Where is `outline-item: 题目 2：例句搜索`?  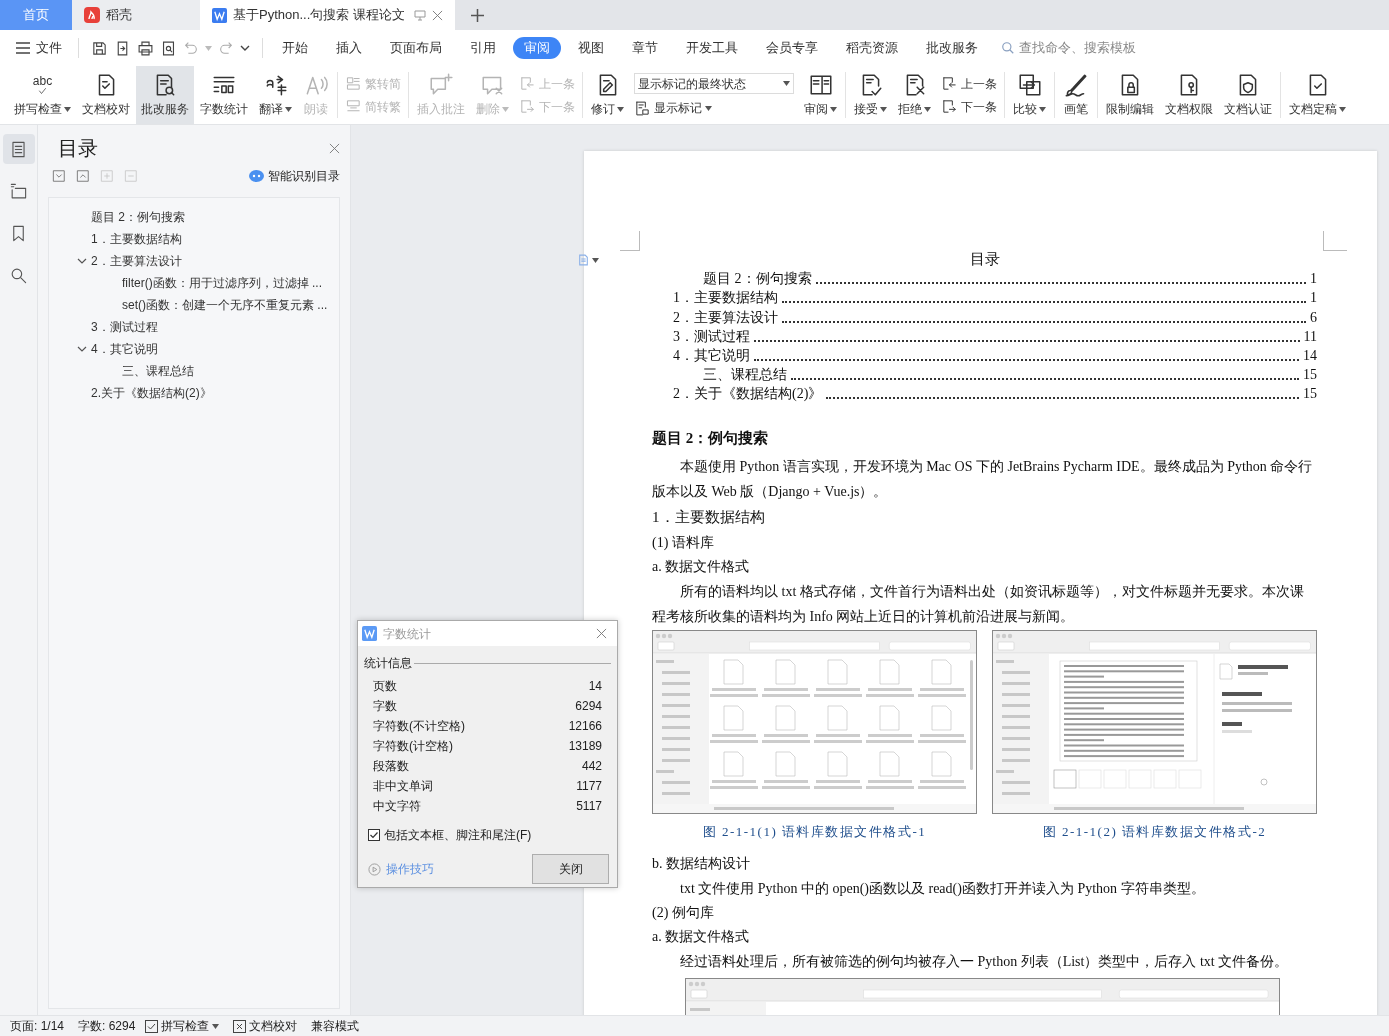
outline-item: 题目 2：例句搜索 is located at coordinates (194, 217).